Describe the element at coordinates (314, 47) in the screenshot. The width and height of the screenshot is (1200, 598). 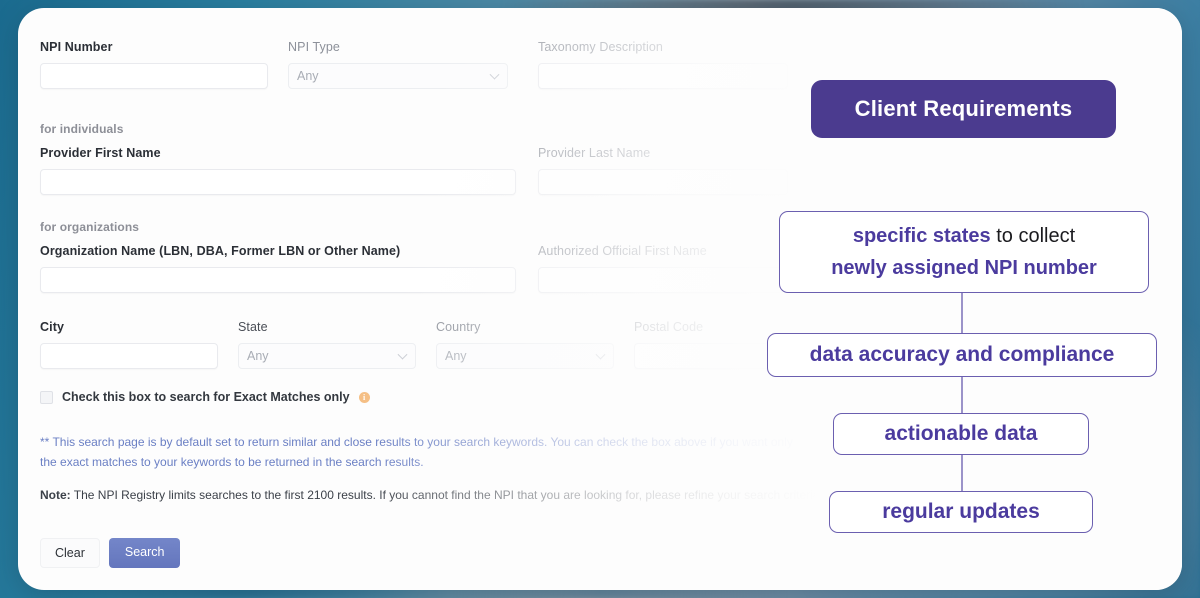
I see `npi-type-label: NPI Type` at that location.